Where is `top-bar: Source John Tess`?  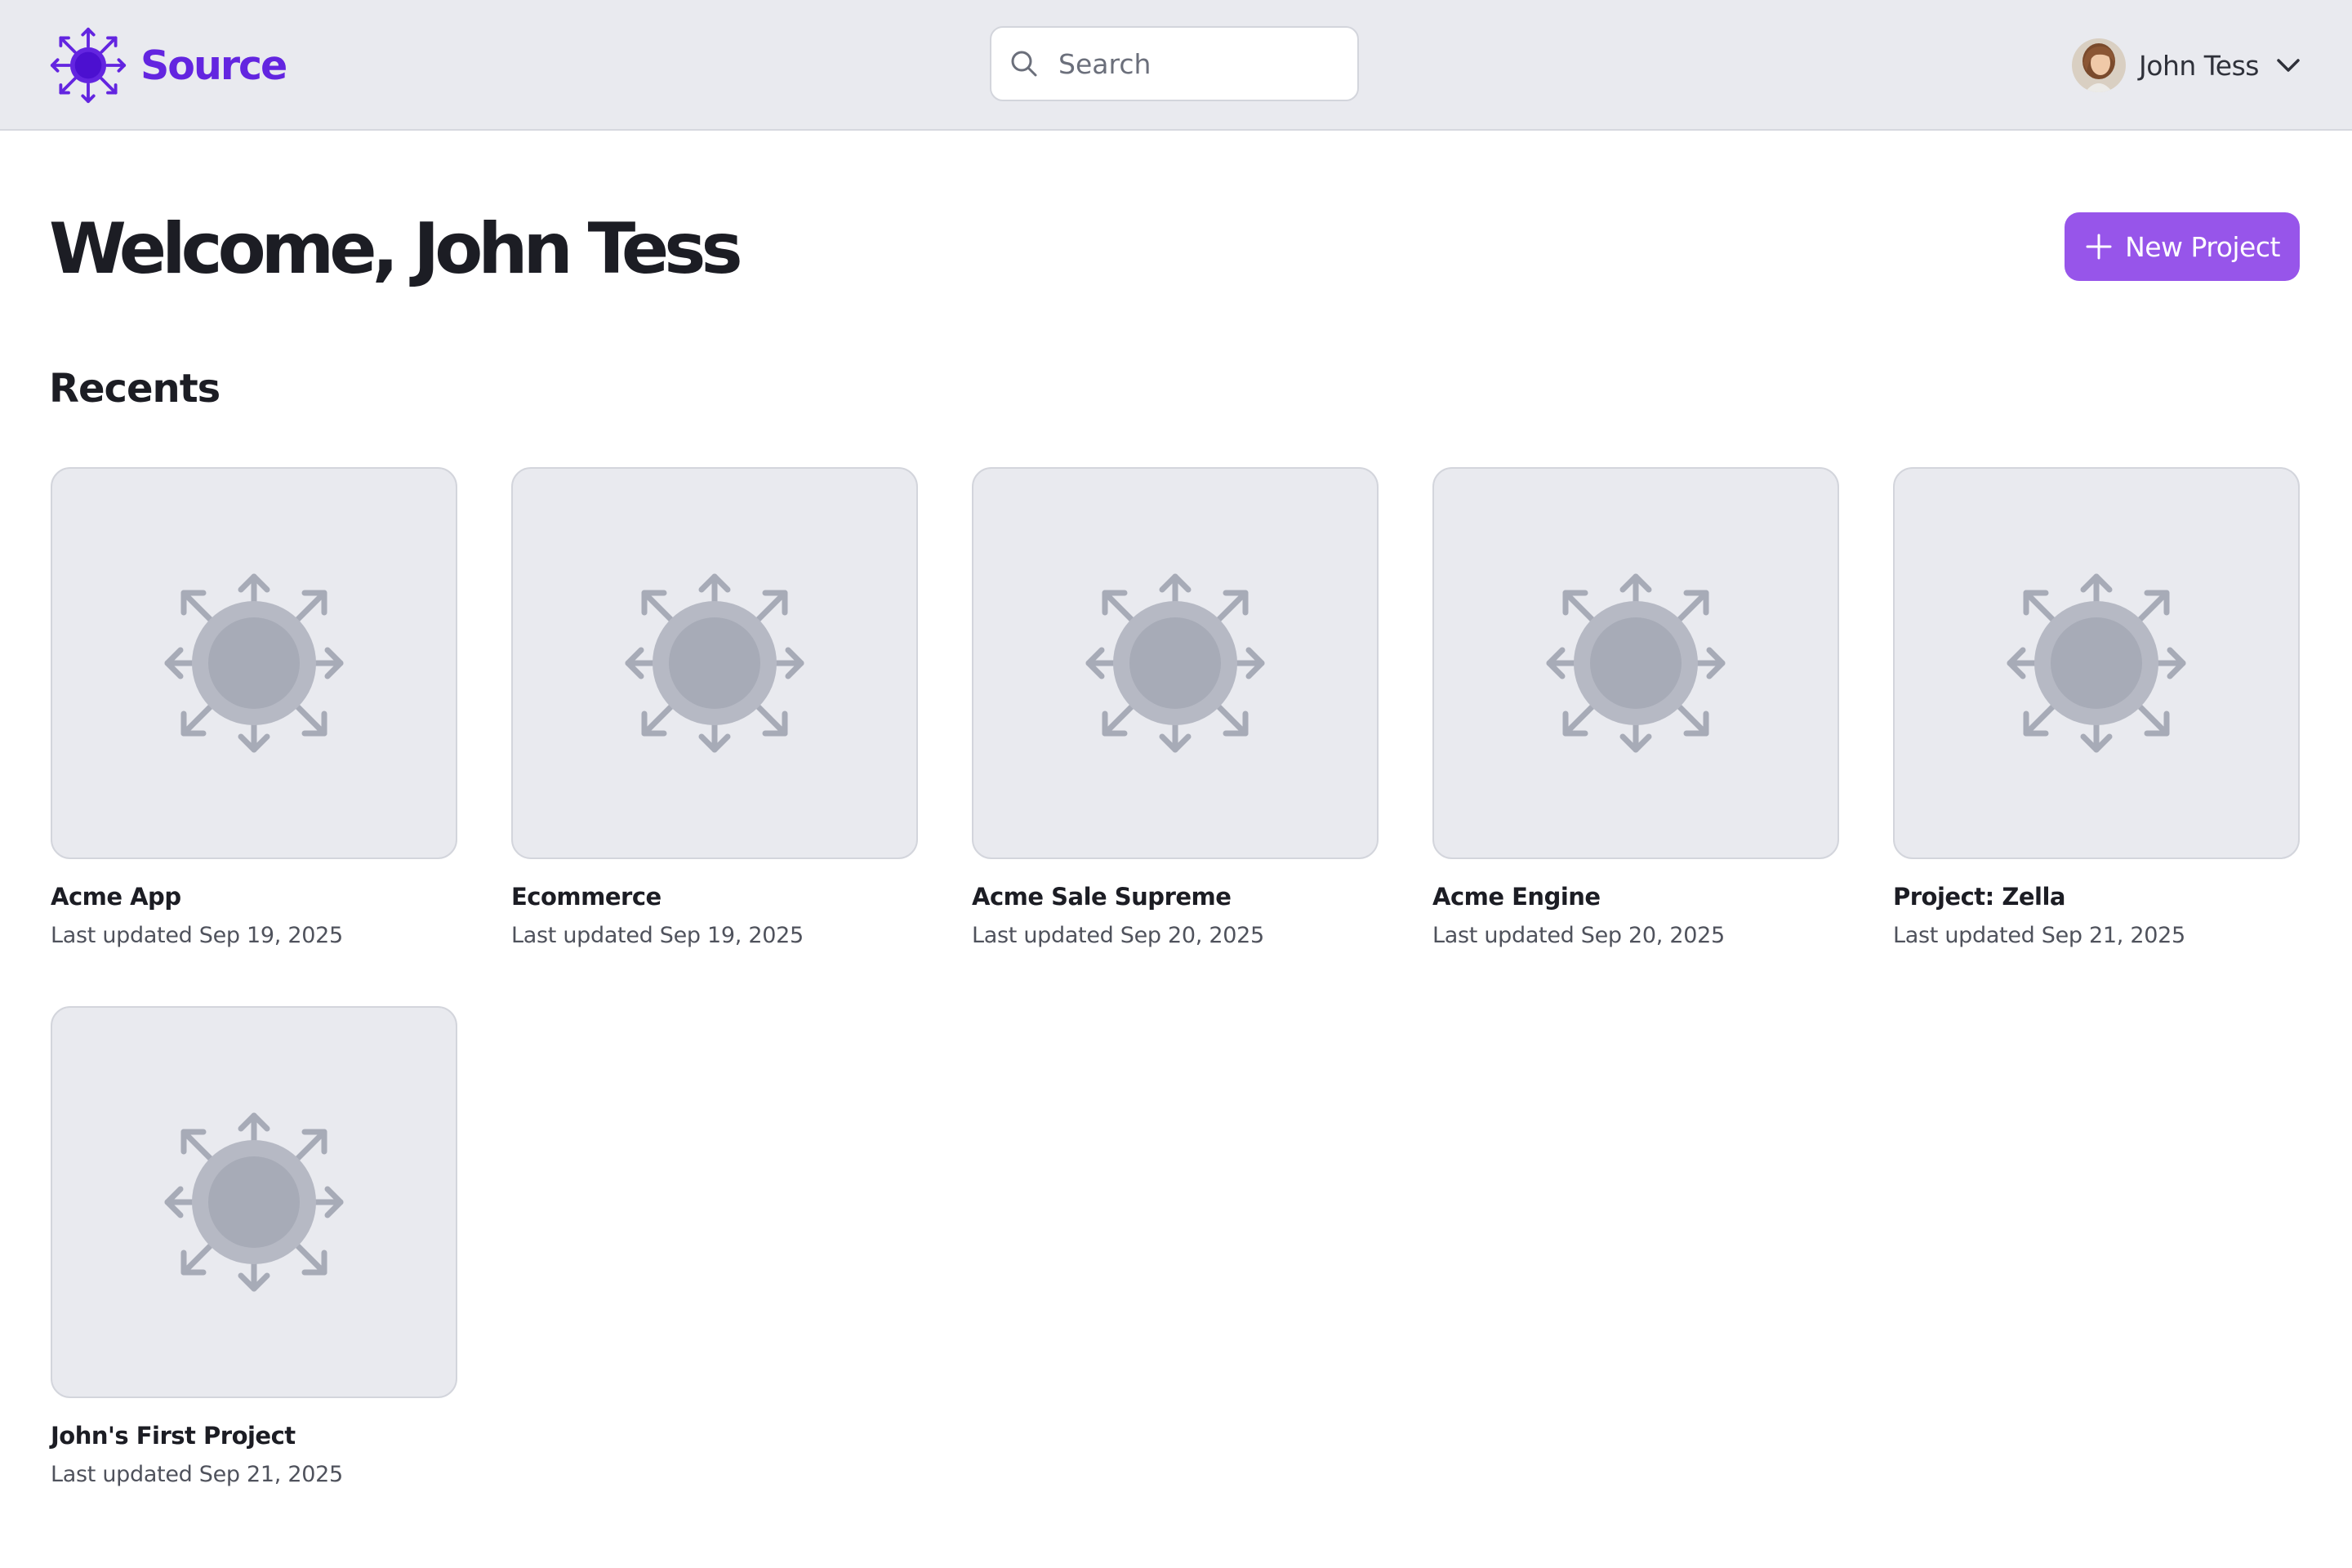 top-bar: Source John Tess is located at coordinates (1176, 65).